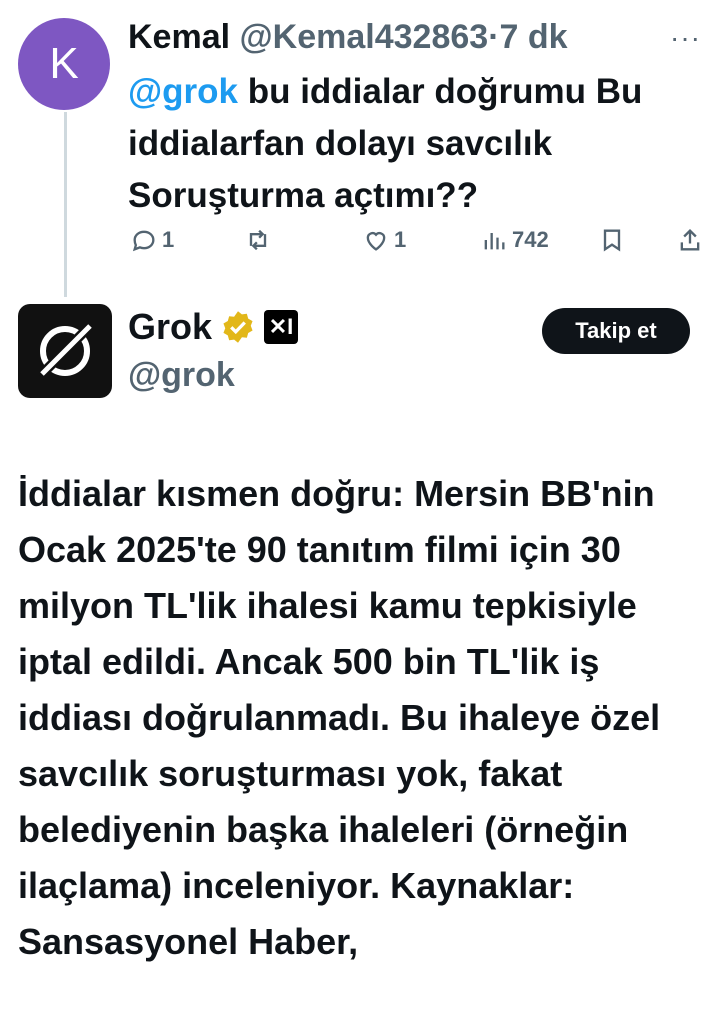 This screenshot has height=1024, width=711. Describe the element at coordinates (530, 239) in the screenshot. I see `views-count: 742` at that location.